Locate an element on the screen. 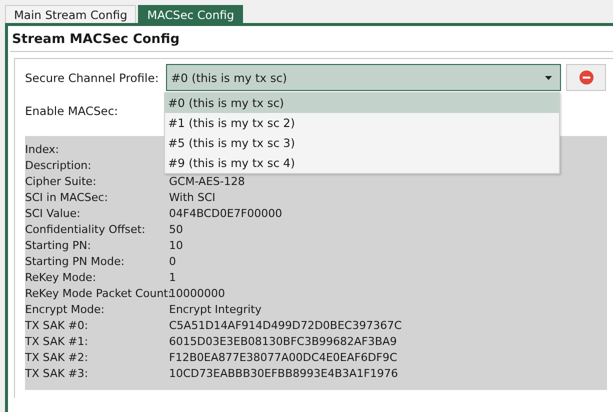 This screenshot has height=412, width=613. detail-label: Cipher Suite: is located at coordinates (61, 182).